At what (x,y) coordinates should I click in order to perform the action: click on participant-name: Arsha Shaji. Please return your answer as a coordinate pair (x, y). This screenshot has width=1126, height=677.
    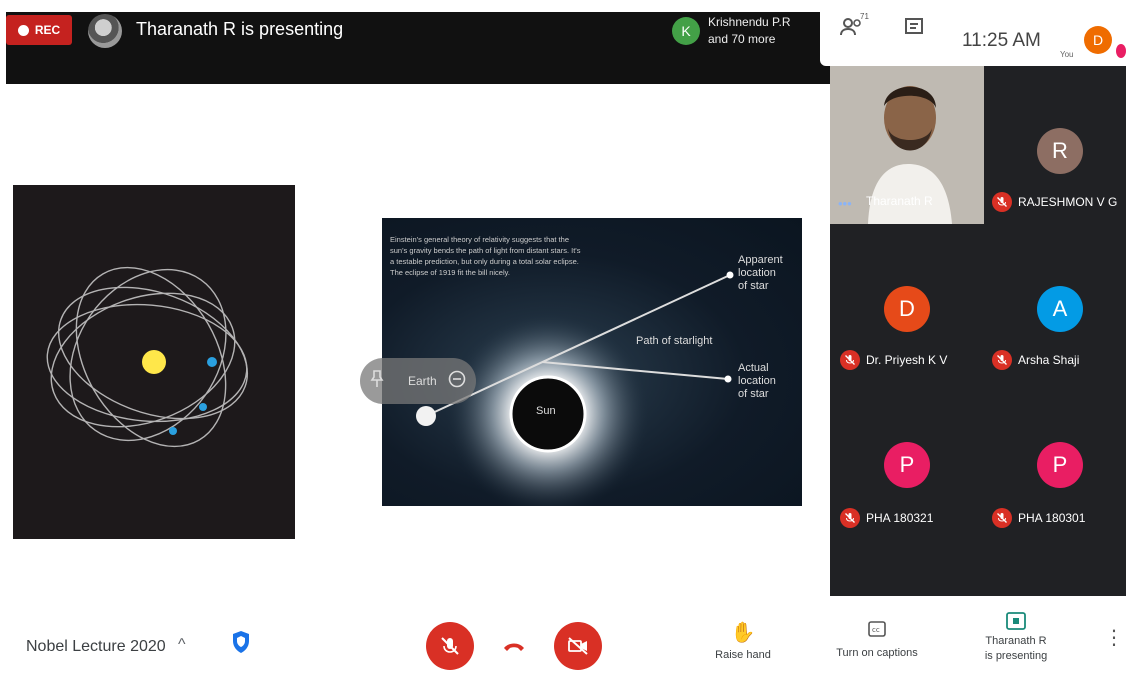
    Looking at the image, I should click on (1049, 360).